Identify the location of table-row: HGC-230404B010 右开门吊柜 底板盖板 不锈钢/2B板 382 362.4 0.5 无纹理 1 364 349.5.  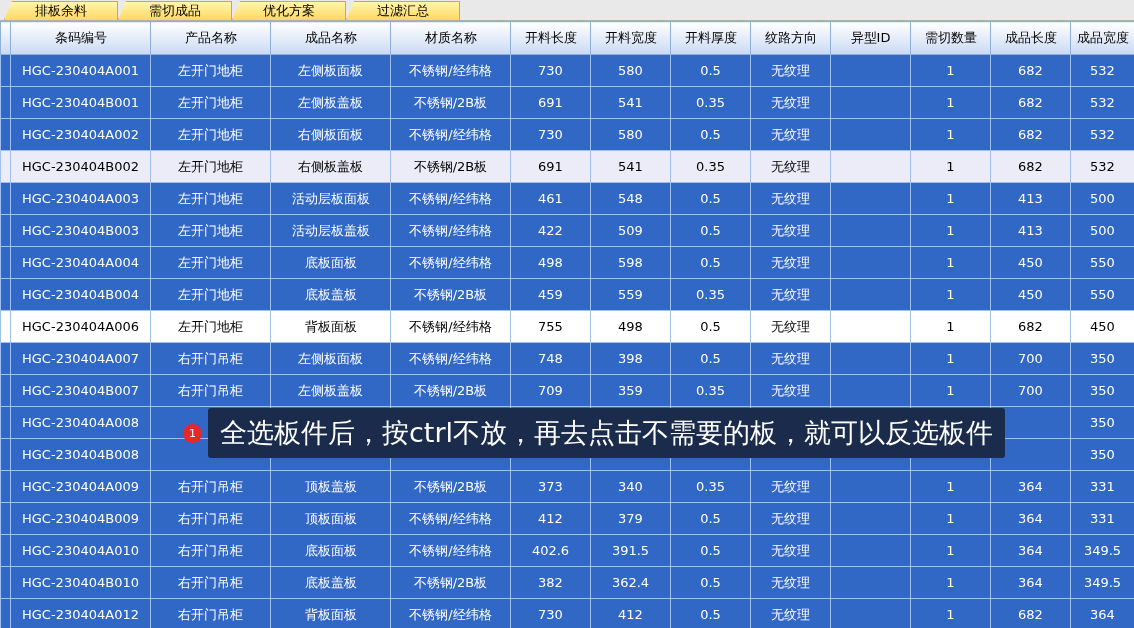
(567, 582).